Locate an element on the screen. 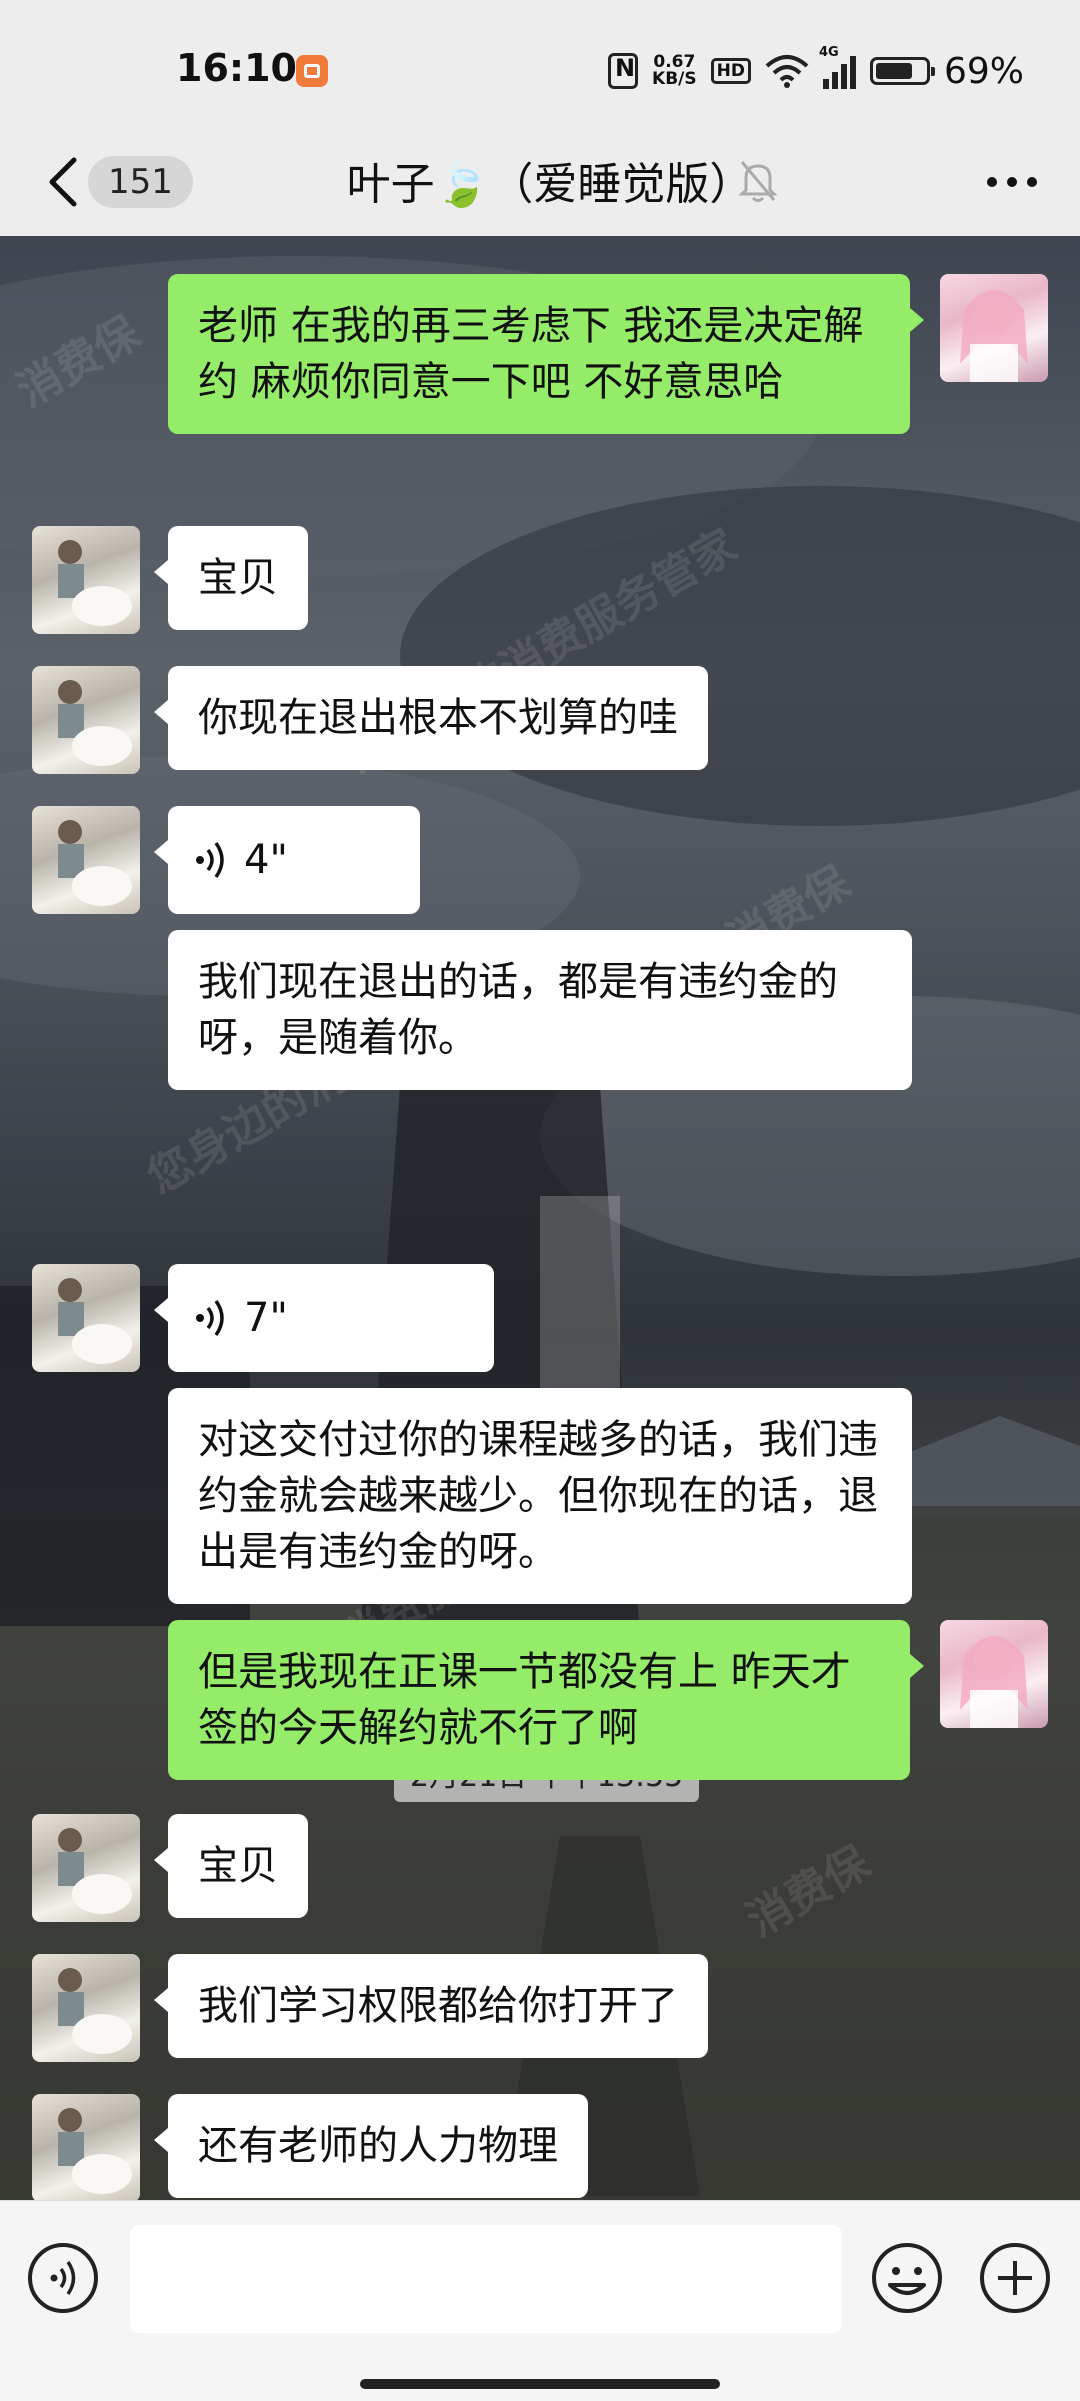 This screenshot has height=2401, width=1080. message-bubble-incoming: 还有老师的人力物理 is located at coordinates (371, 2146).